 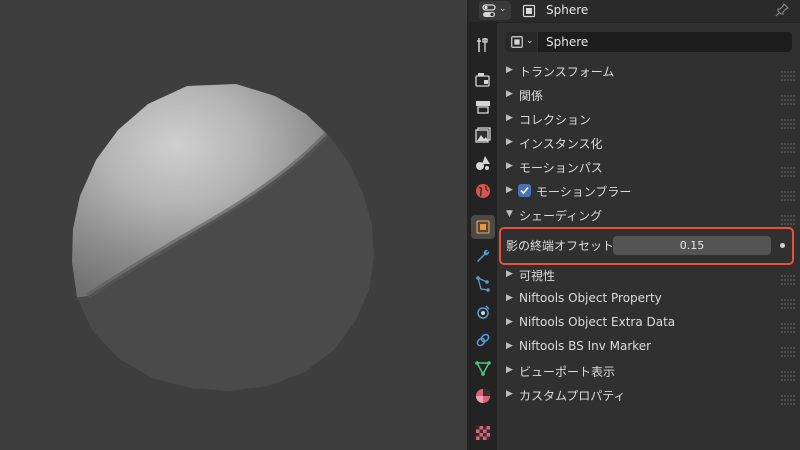 I want to click on section-label: ビューポート表示, so click(x=567, y=372).